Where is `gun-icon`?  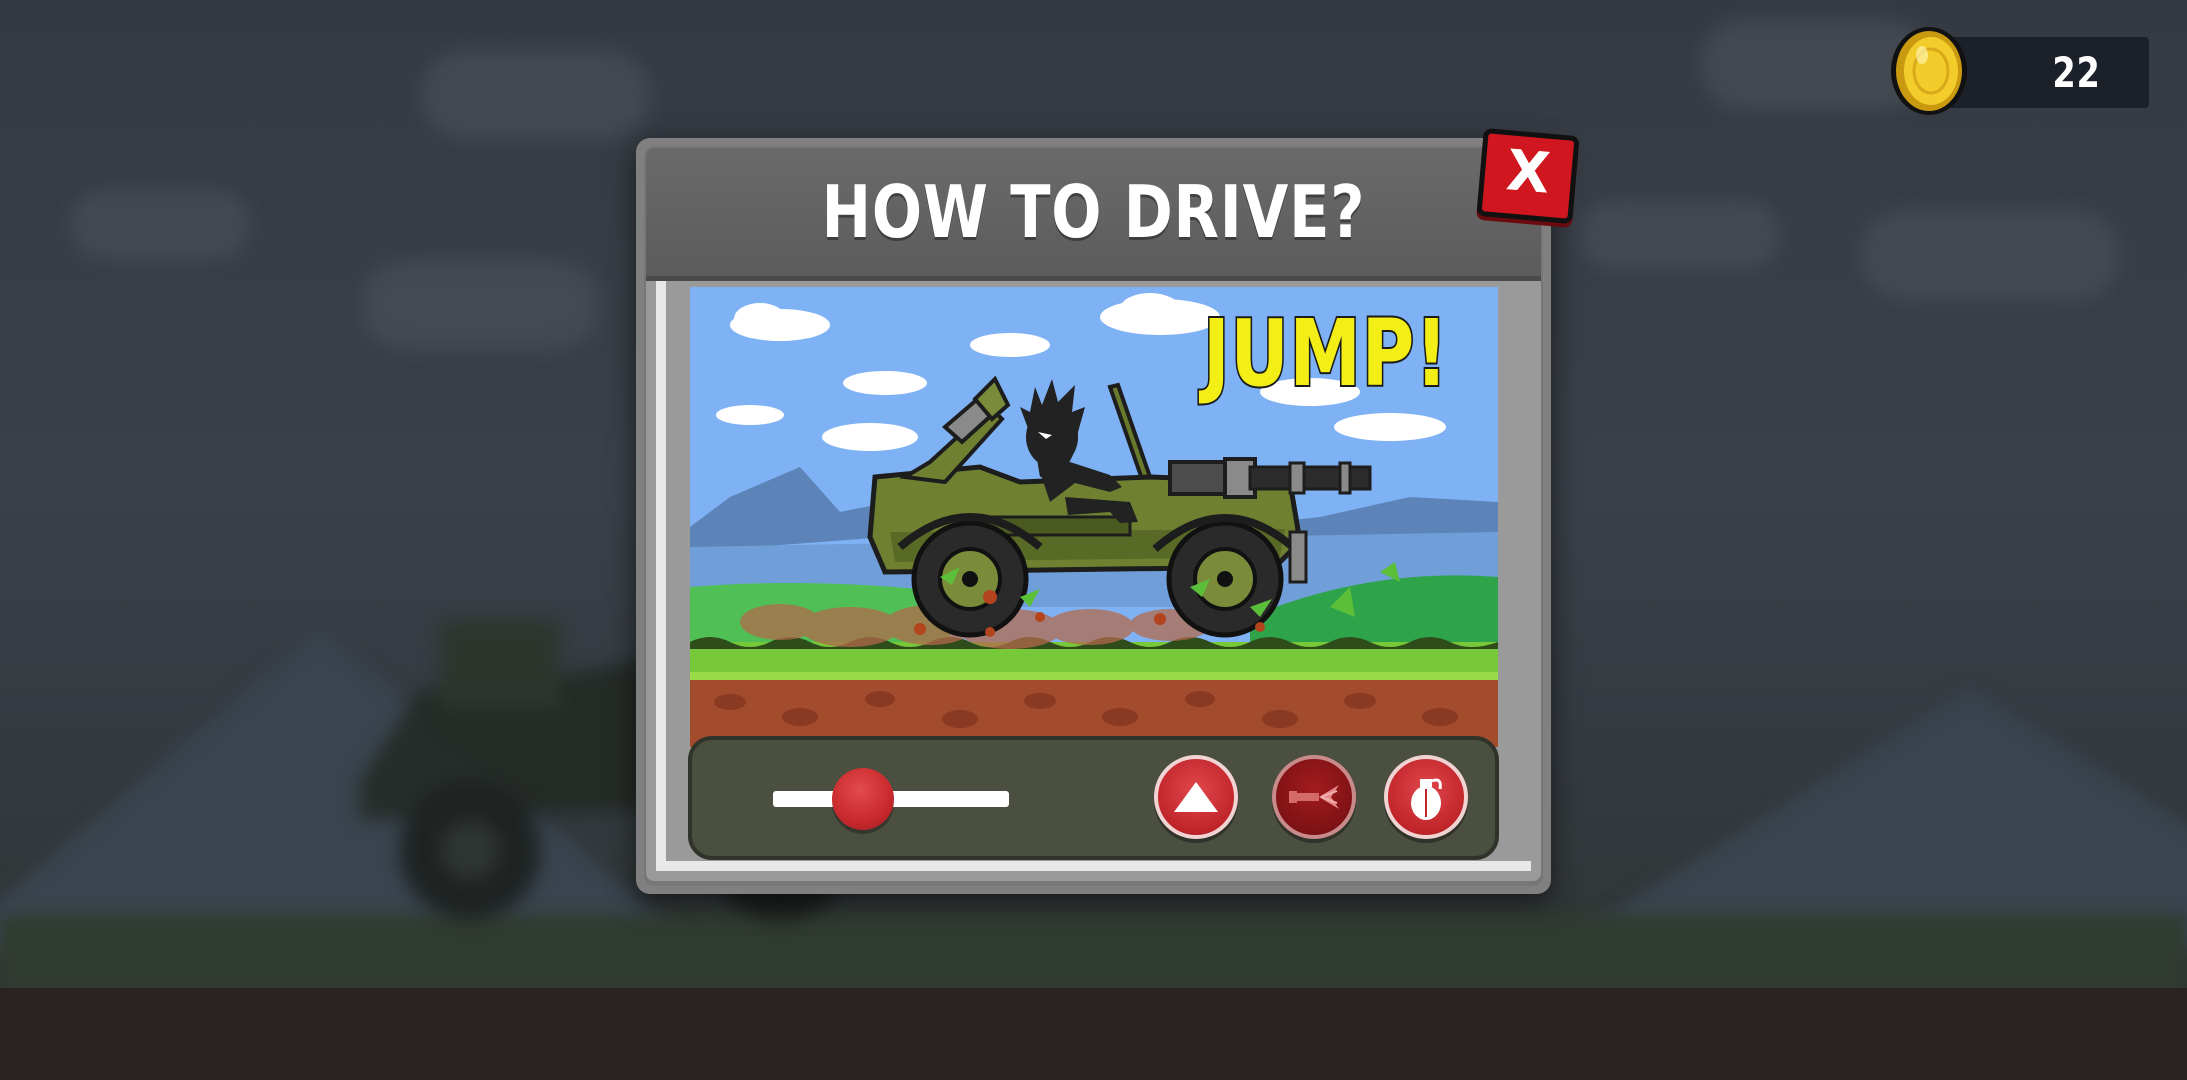
gun-icon is located at coordinates (1314, 797).